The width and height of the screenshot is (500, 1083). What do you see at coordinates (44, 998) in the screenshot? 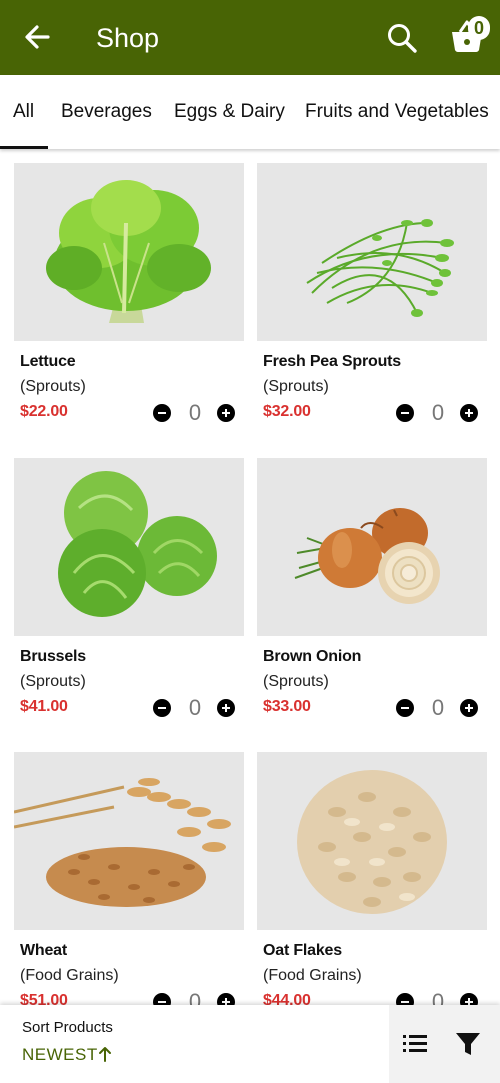
I see `product-price: $51.00` at bounding box center [44, 998].